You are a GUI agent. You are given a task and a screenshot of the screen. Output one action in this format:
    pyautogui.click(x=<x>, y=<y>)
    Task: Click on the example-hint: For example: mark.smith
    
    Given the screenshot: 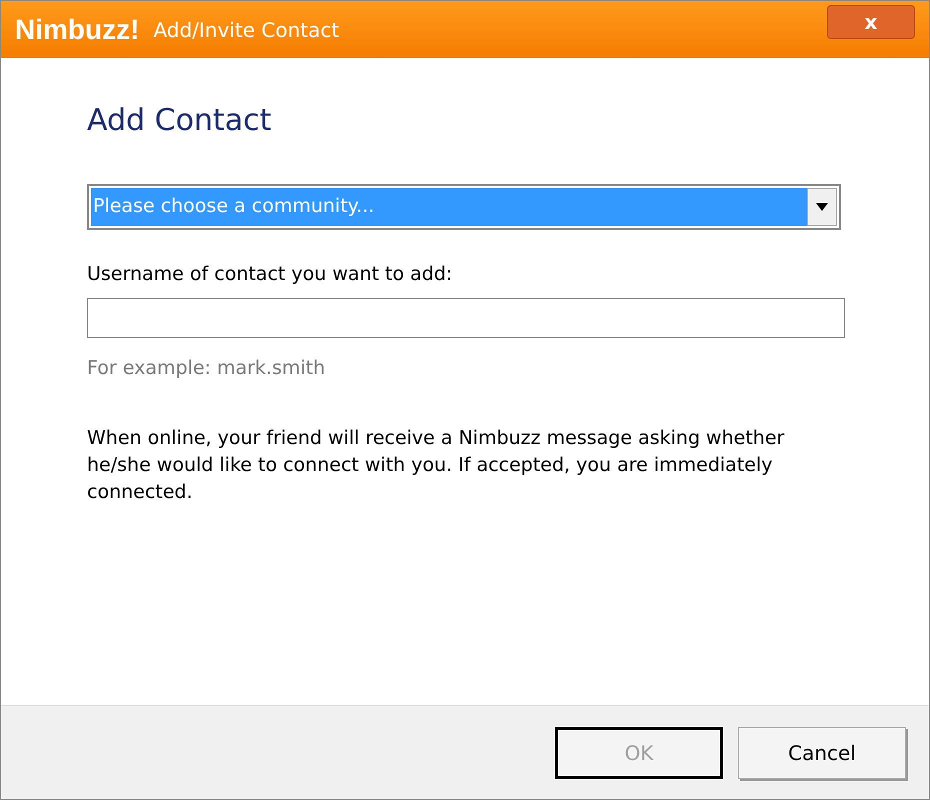 What is the action you would take?
    pyautogui.click(x=206, y=368)
    